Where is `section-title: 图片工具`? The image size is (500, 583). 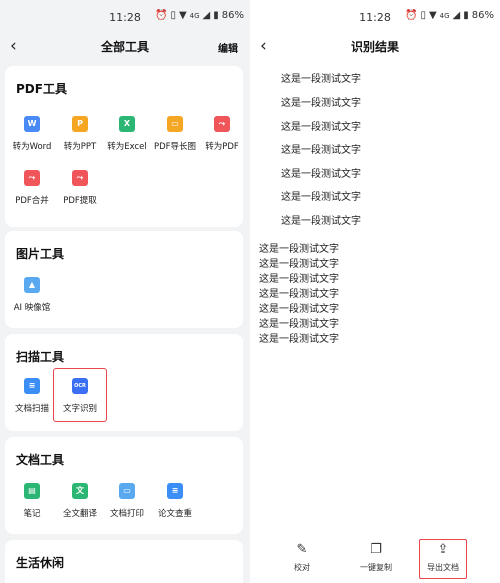 section-title: 图片工具 is located at coordinates (40, 254).